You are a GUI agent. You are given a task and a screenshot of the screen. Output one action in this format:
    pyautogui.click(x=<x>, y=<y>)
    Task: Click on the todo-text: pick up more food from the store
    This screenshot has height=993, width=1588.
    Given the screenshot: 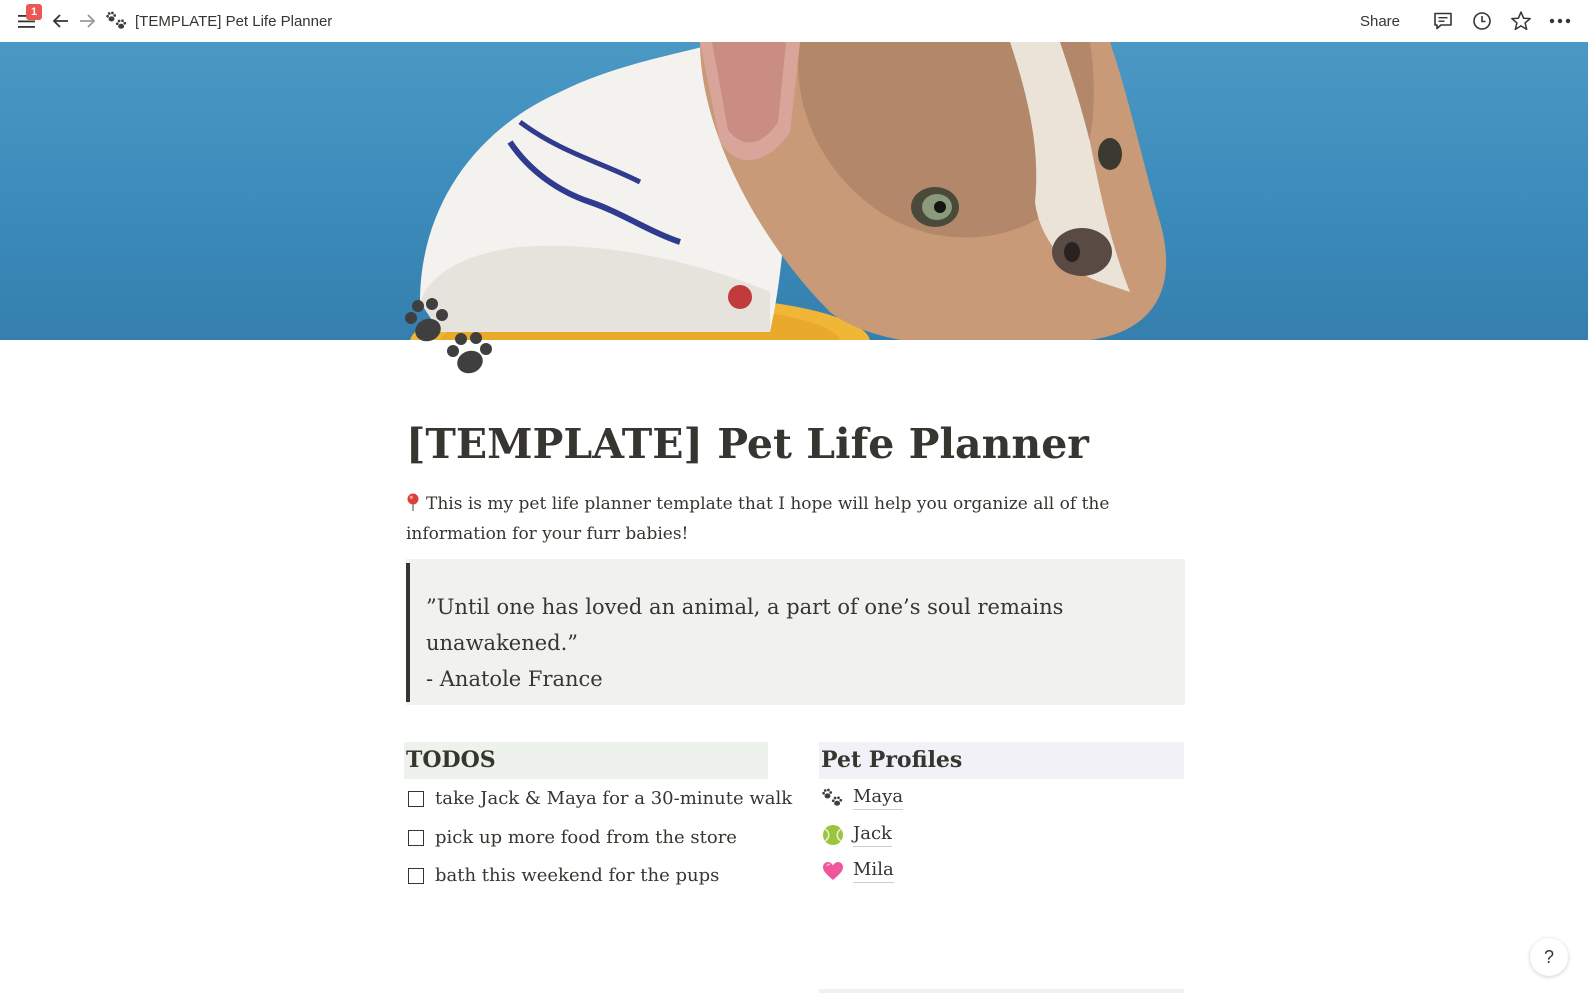 What is the action you would take?
    pyautogui.click(x=586, y=837)
    